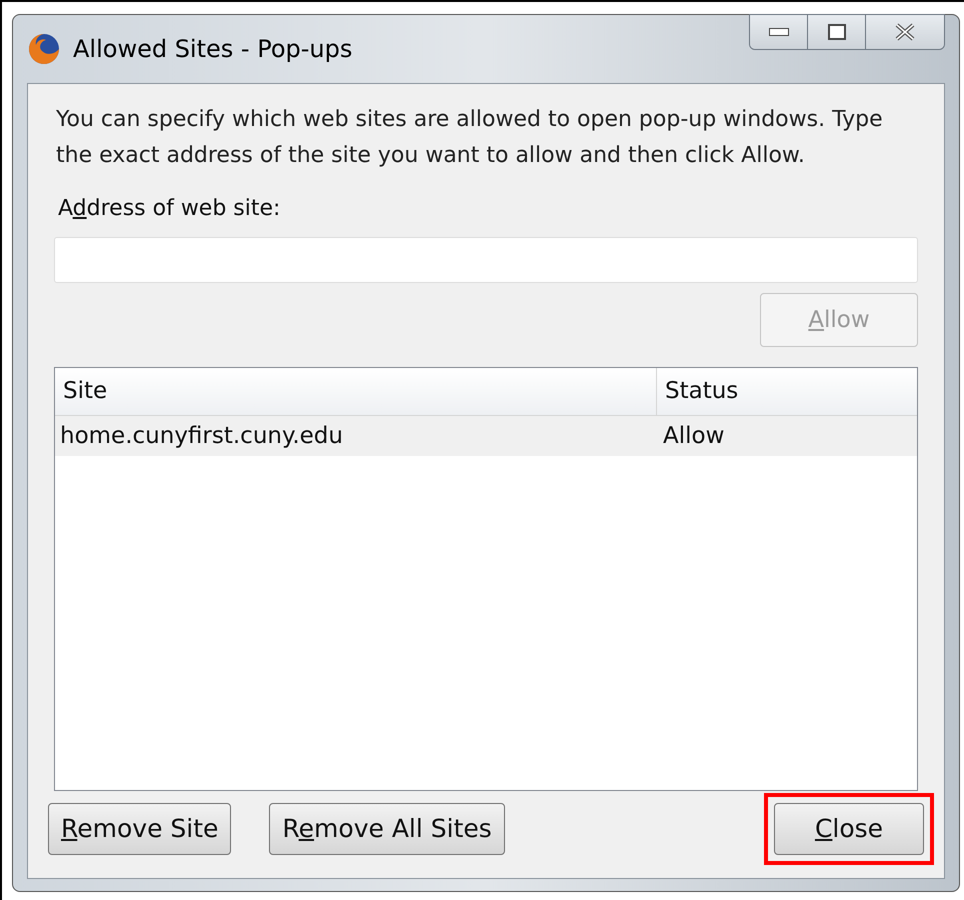 The image size is (964, 900). Describe the element at coordinates (486, 260) in the screenshot. I see `address-field` at that location.